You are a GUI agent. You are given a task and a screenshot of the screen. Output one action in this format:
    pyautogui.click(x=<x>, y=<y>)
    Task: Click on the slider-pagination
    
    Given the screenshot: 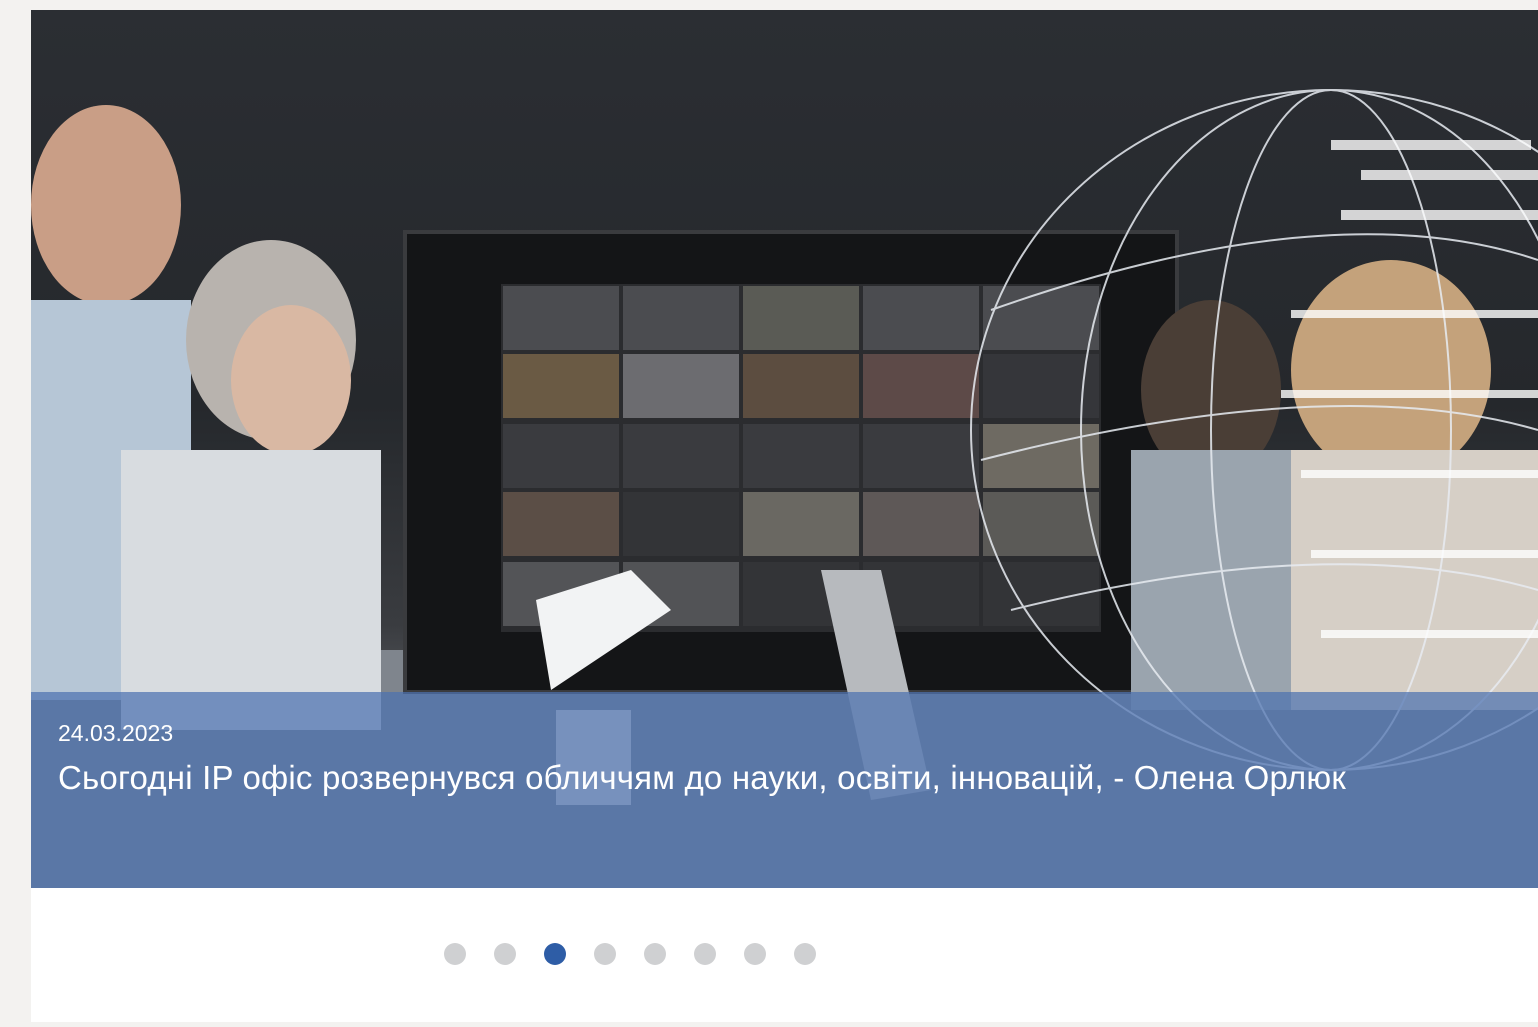 What is the action you would take?
    pyautogui.click(x=691, y=955)
    